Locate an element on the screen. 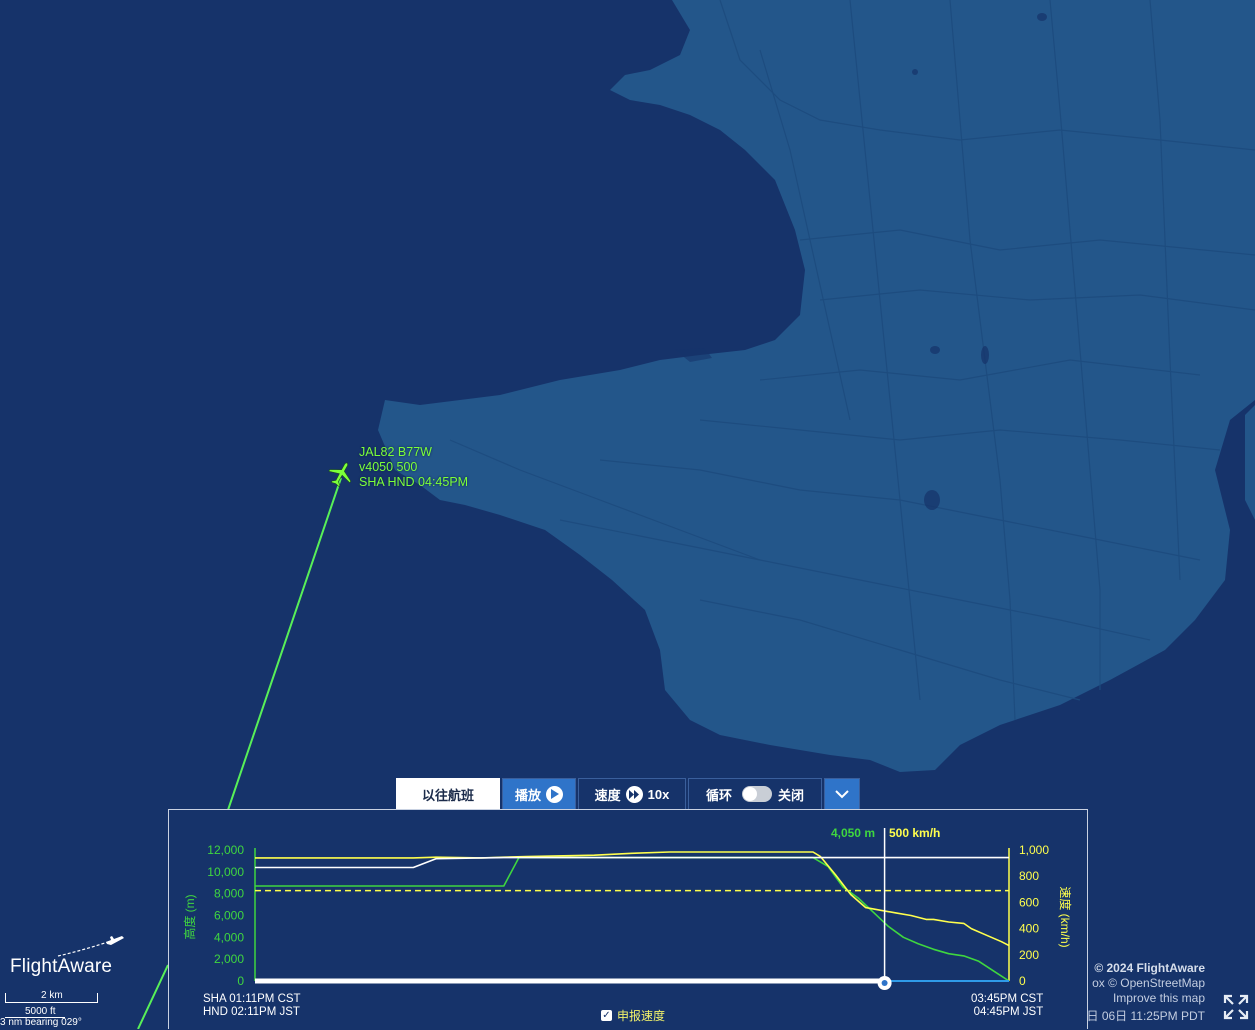 This screenshot has width=1255, height=1030. checkbox-checked-icon: ✓ is located at coordinates (606, 1015).